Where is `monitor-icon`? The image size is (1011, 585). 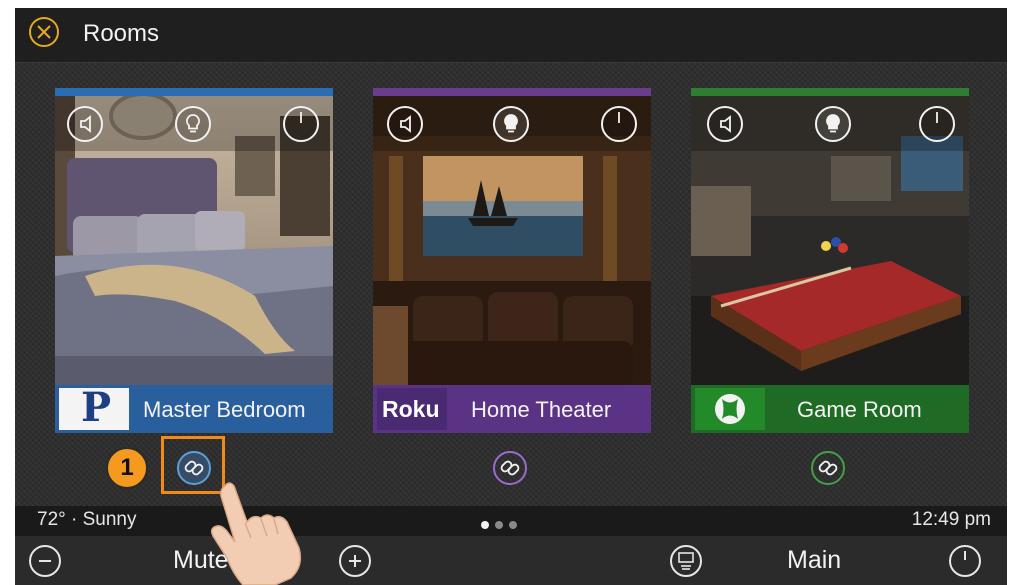
monitor-icon is located at coordinates (686, 561).